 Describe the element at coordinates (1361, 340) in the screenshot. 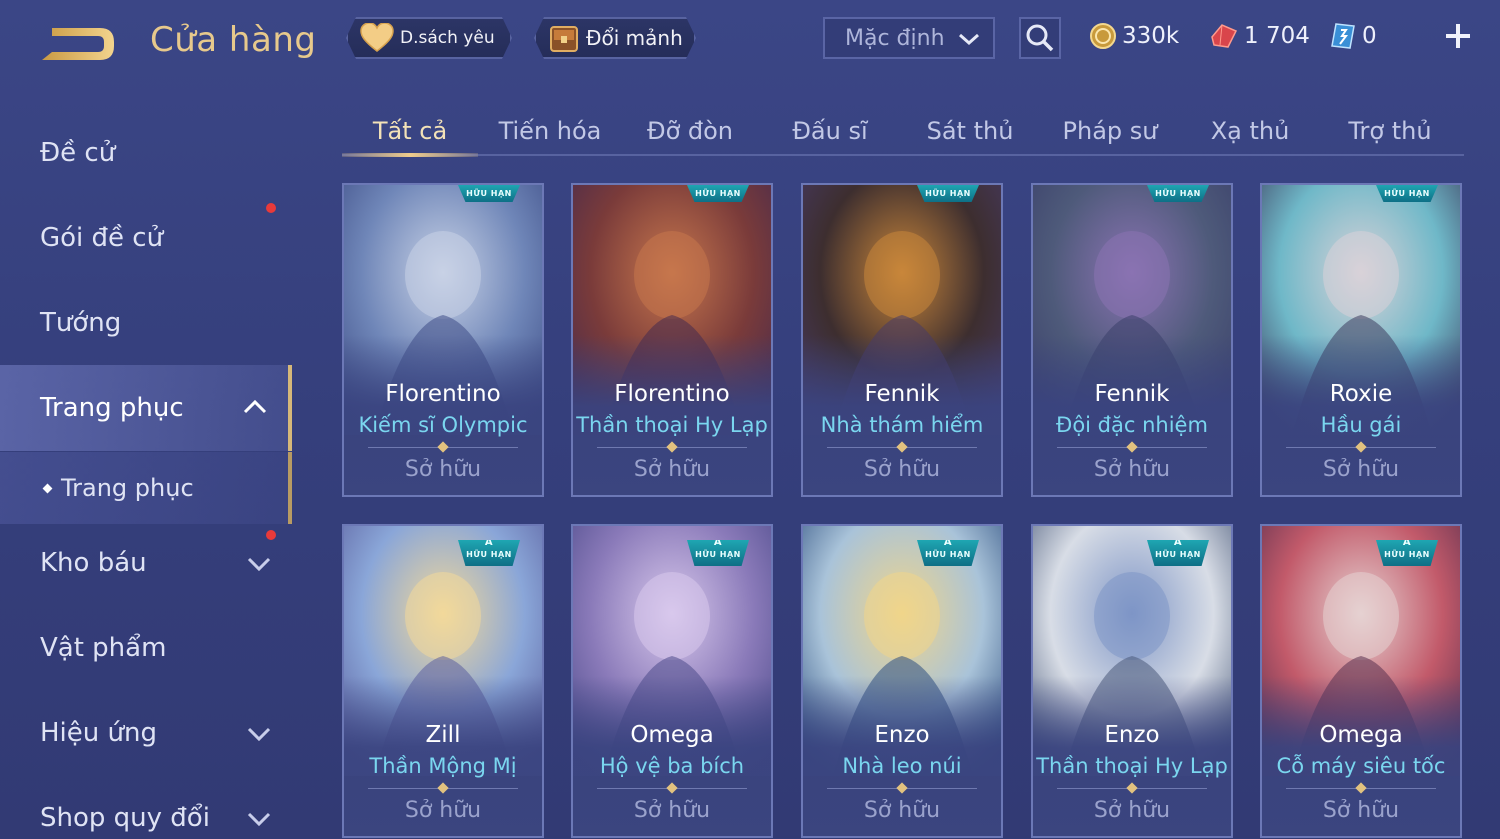

I see `skin-card: HỮU HẠN Roxie Hầu gái Sở hữu` at that location.